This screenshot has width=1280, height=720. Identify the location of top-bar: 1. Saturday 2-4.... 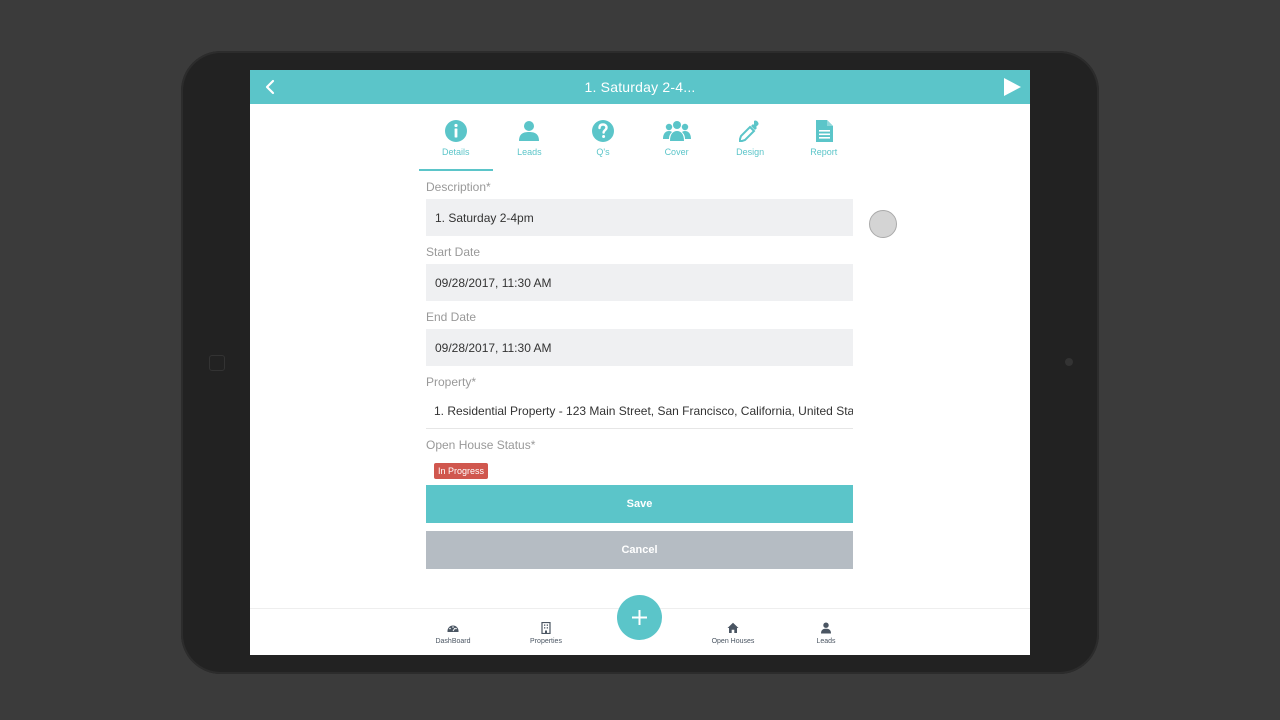
(640, 87).